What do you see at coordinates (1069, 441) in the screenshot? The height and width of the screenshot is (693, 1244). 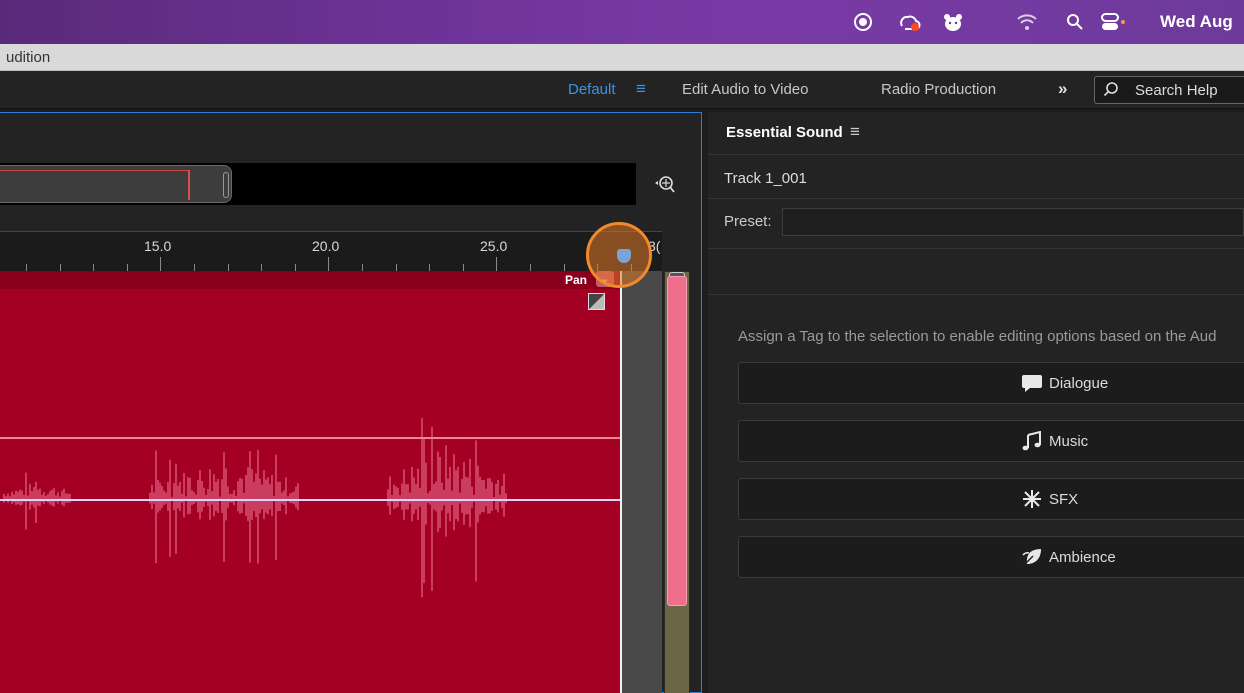 I see `tag-music-label: Music` at bounding box center [1069, 441].